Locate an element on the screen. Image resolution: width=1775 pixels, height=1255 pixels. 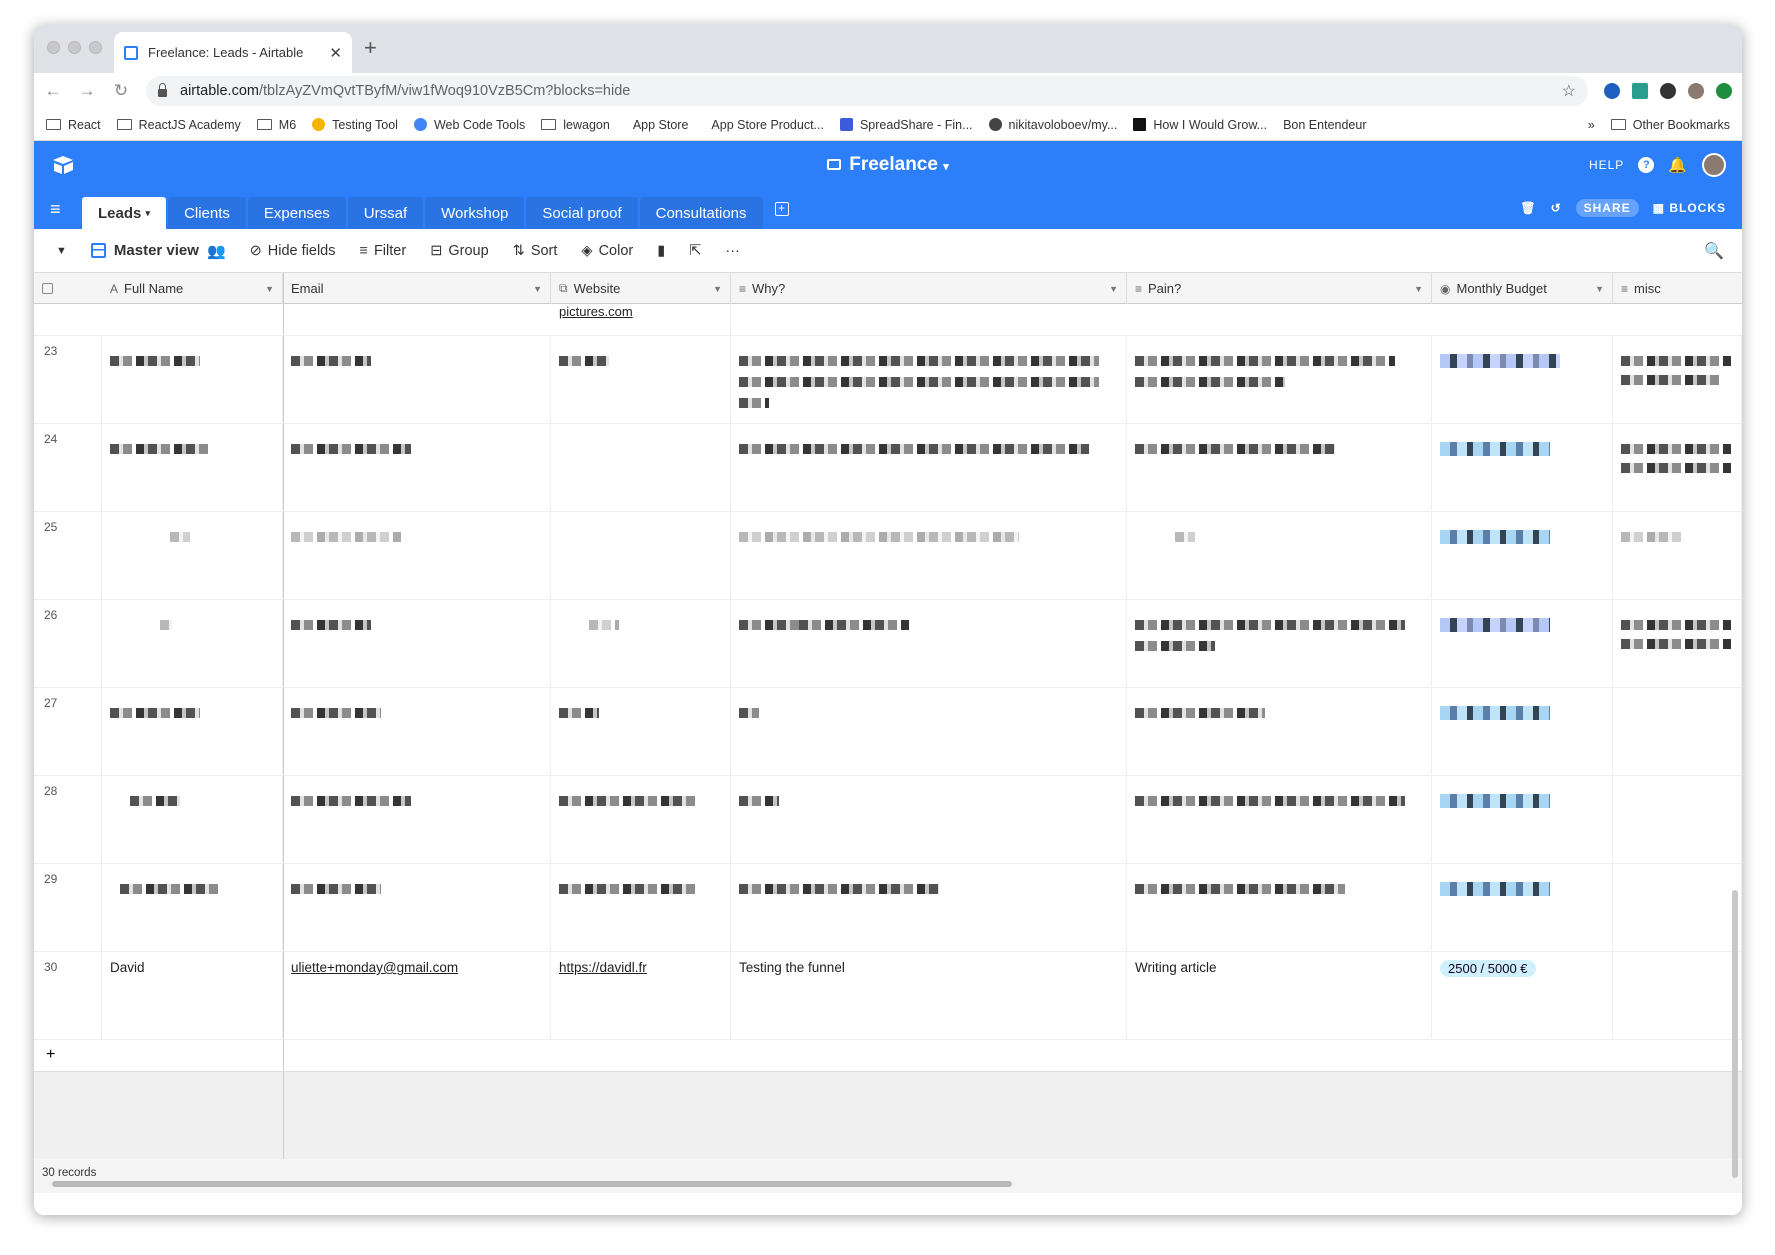
column-header-pain: ≡ Pain? ▼ is located at coordinates (1279, 288).